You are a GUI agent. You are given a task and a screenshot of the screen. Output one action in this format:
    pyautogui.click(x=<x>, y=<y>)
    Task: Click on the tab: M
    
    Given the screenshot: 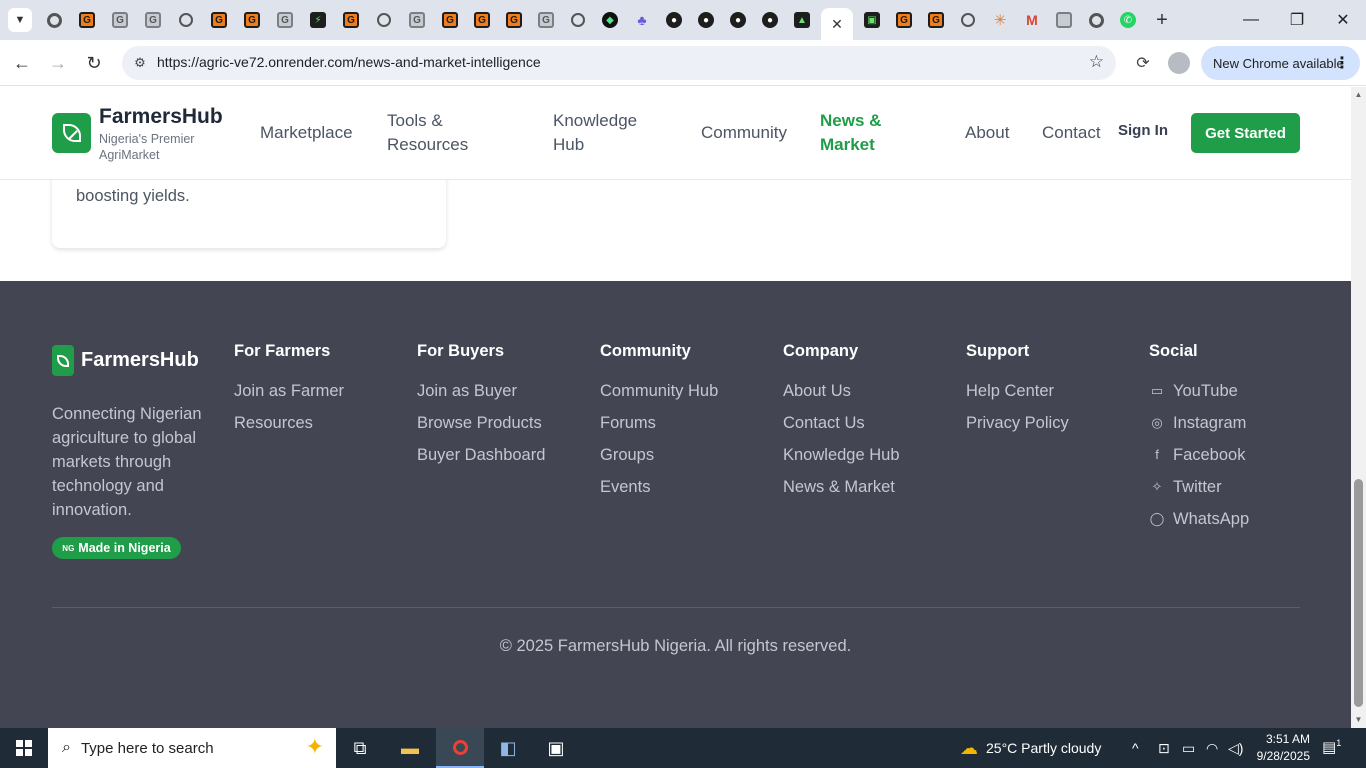 What is the action you would take?
    pyautogui.click(x=1032, y=20)
    